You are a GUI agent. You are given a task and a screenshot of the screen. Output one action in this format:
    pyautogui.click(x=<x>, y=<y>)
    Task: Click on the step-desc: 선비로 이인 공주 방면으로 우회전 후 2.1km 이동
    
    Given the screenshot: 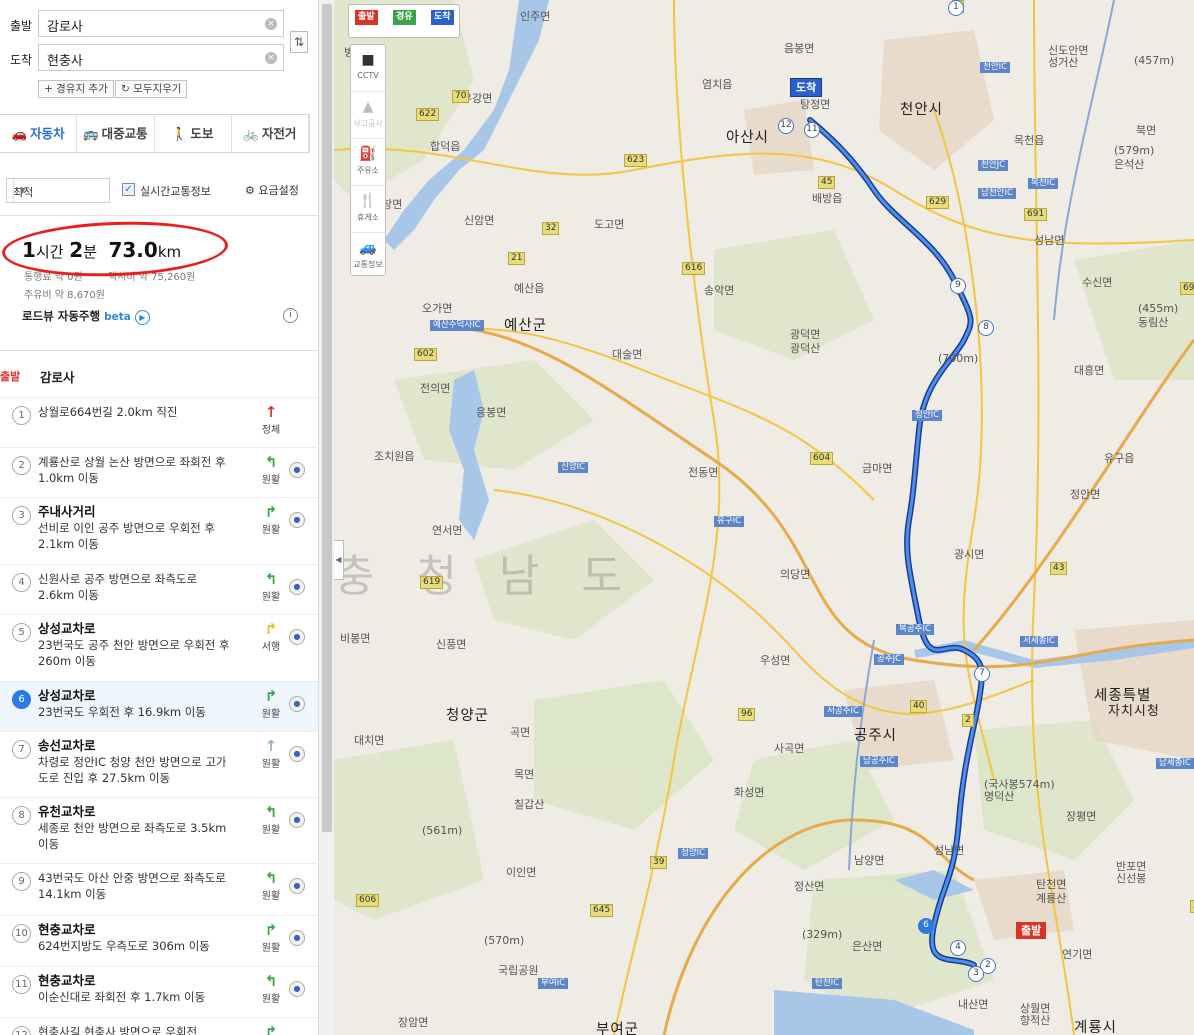 What is the action you would take?
    pyautogui.click(x=126, y=536)
    